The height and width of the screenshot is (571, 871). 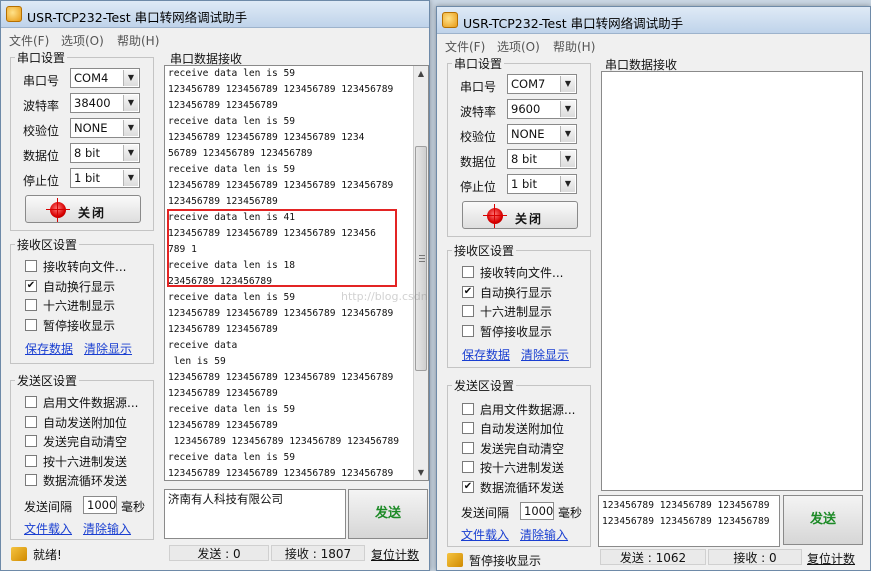 What do you see at coordinates (421, 258) in the screenshot?
I see `scroll-thumb` at bounding box center [421, 258].